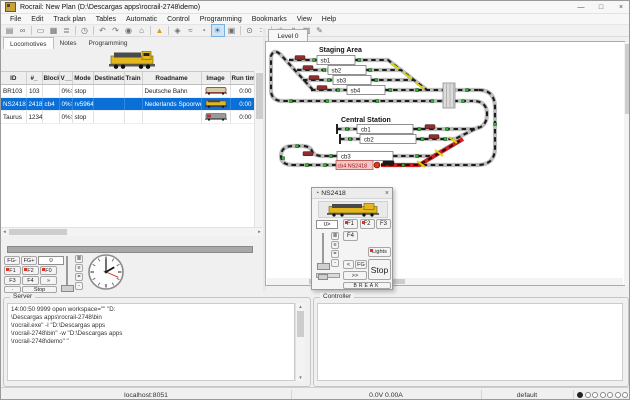 This screenshot has width=630, height=400. Describe the element at coordinates (79, 286) in the screenshot. I see `vmin-preset-button: -` at that location.